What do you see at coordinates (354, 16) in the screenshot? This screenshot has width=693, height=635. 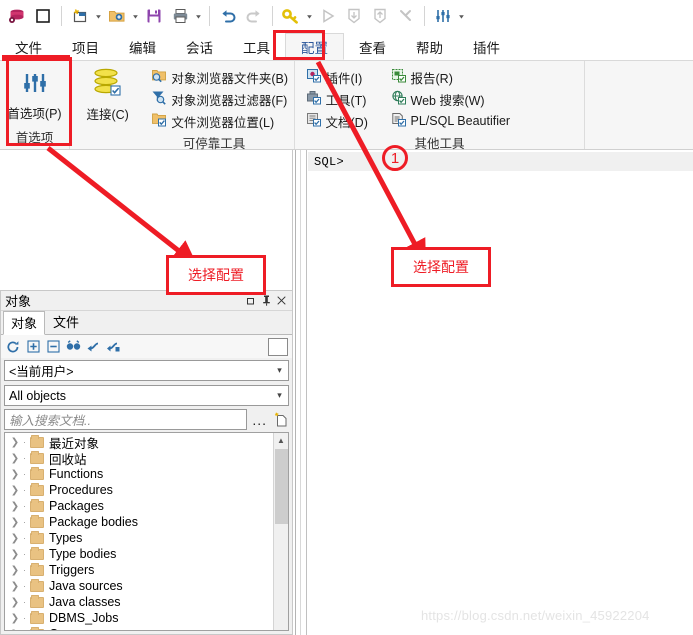 I see `import-icon` at bounding box center [354, 16].